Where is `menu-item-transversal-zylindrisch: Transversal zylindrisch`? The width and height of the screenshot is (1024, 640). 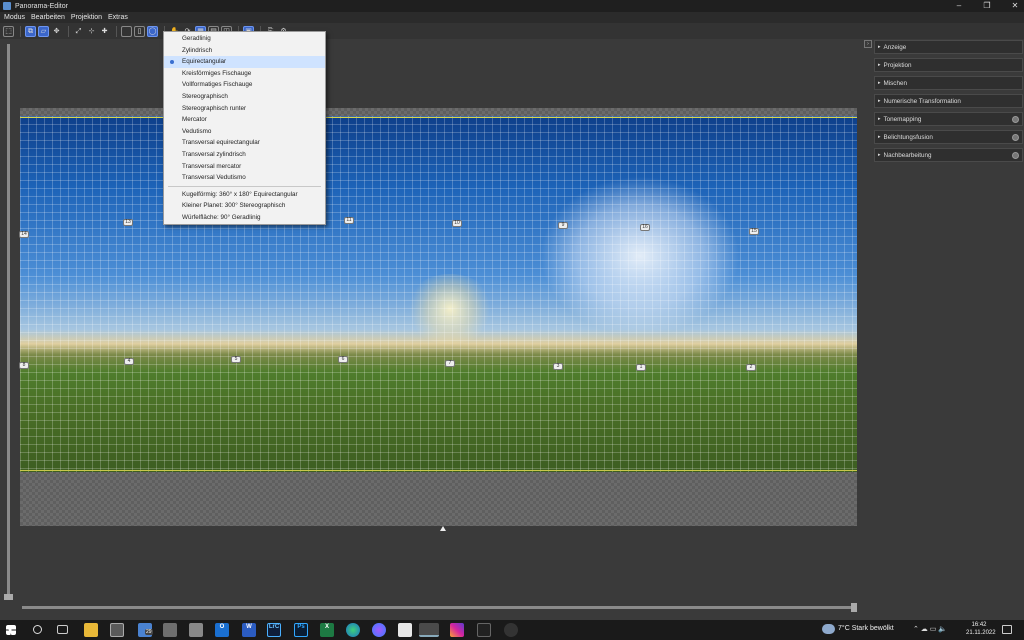
menu-item-transversal-zylindrisch: Transversal zylindrisch is located at coordinates (244, 155).